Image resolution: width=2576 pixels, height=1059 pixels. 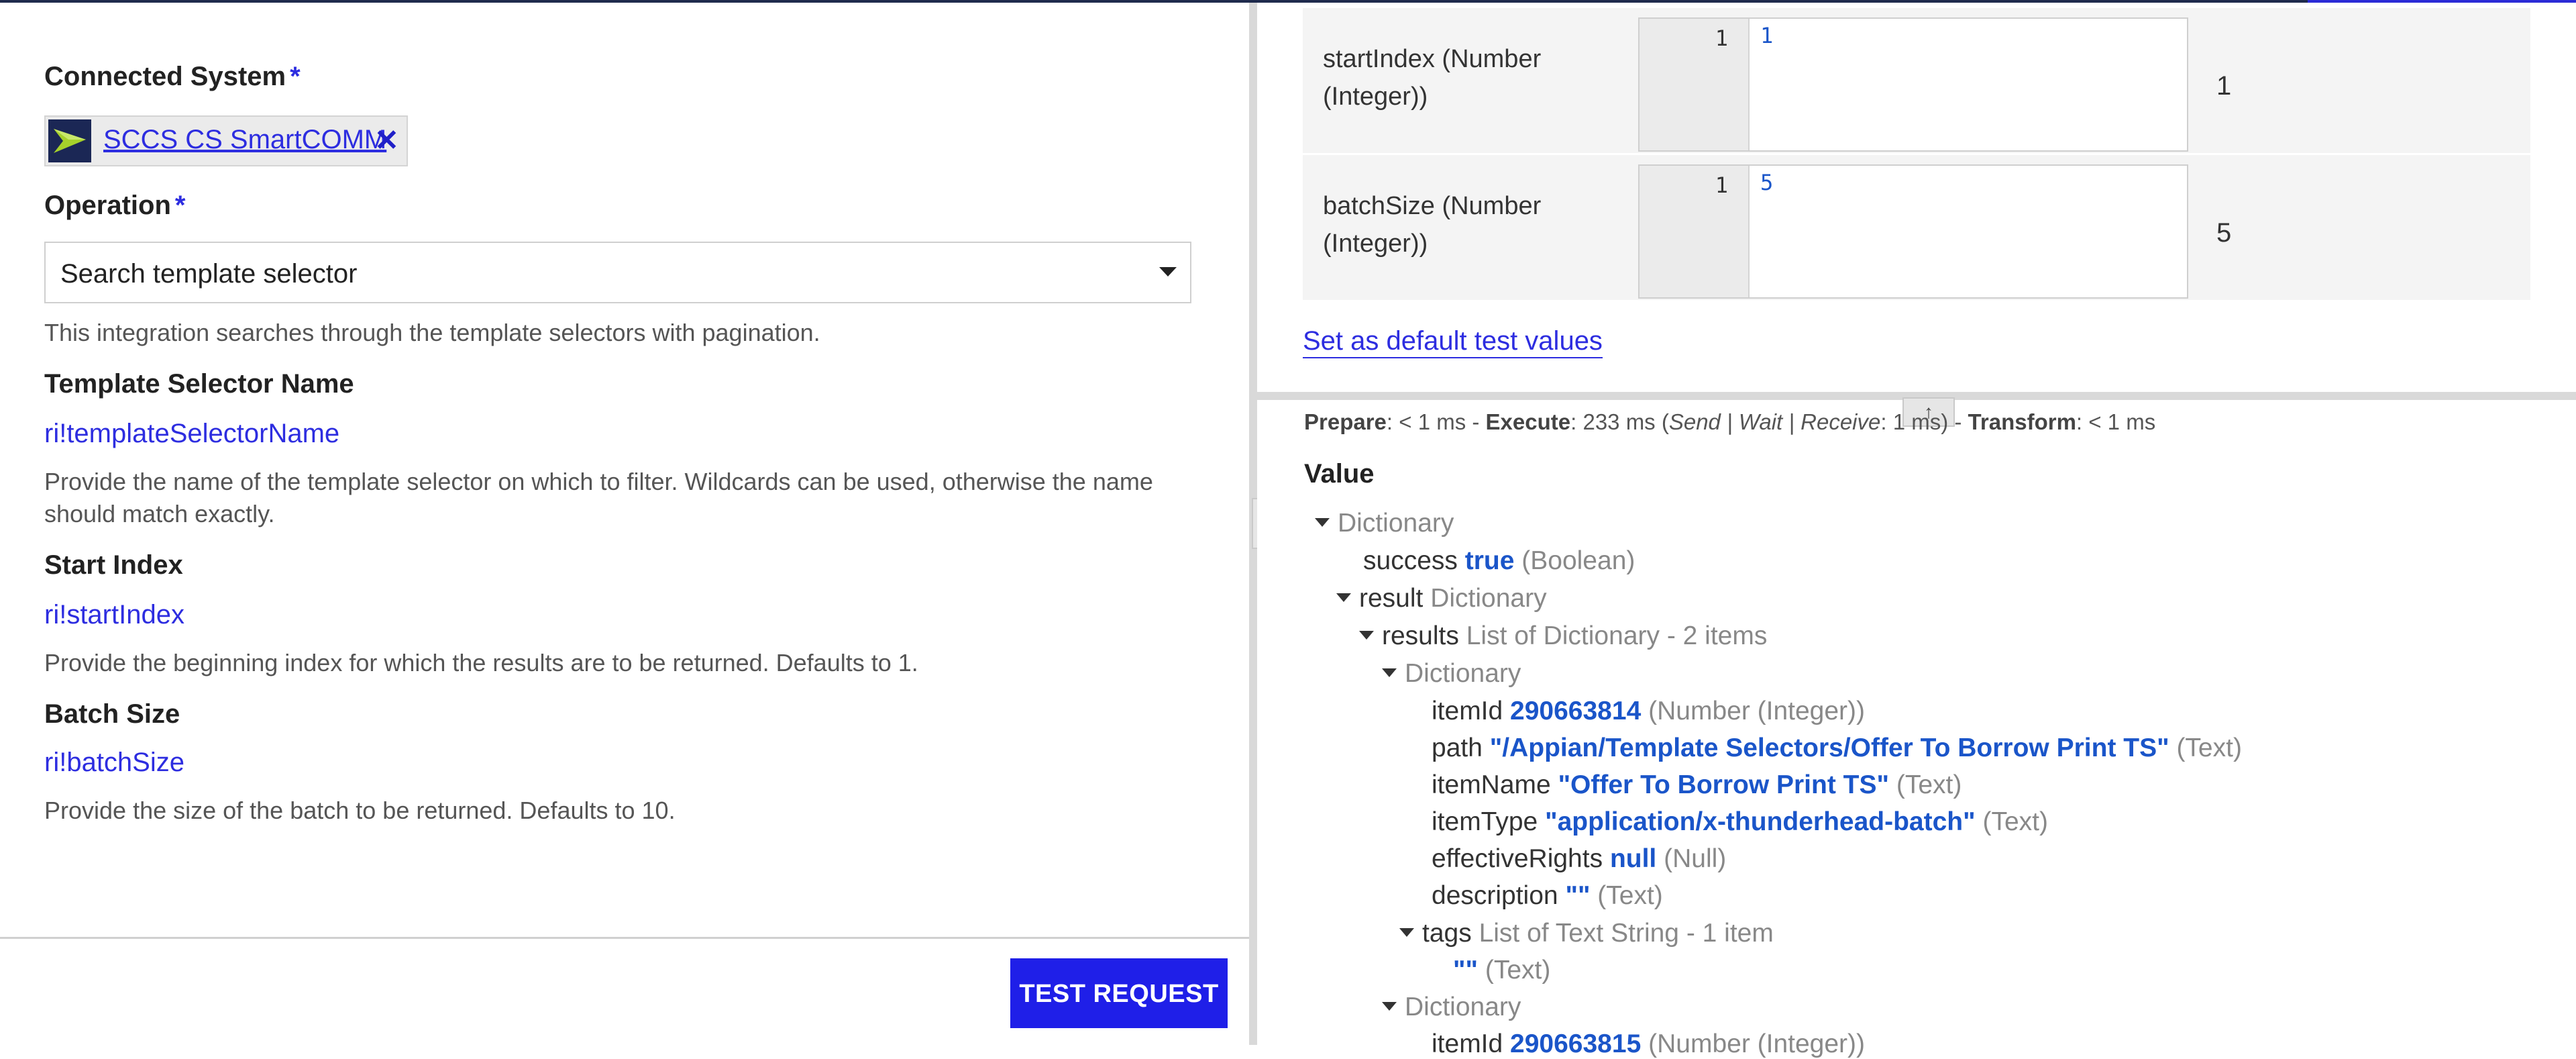 I want to click on tree-value: true, so click(x=1489, y=560).